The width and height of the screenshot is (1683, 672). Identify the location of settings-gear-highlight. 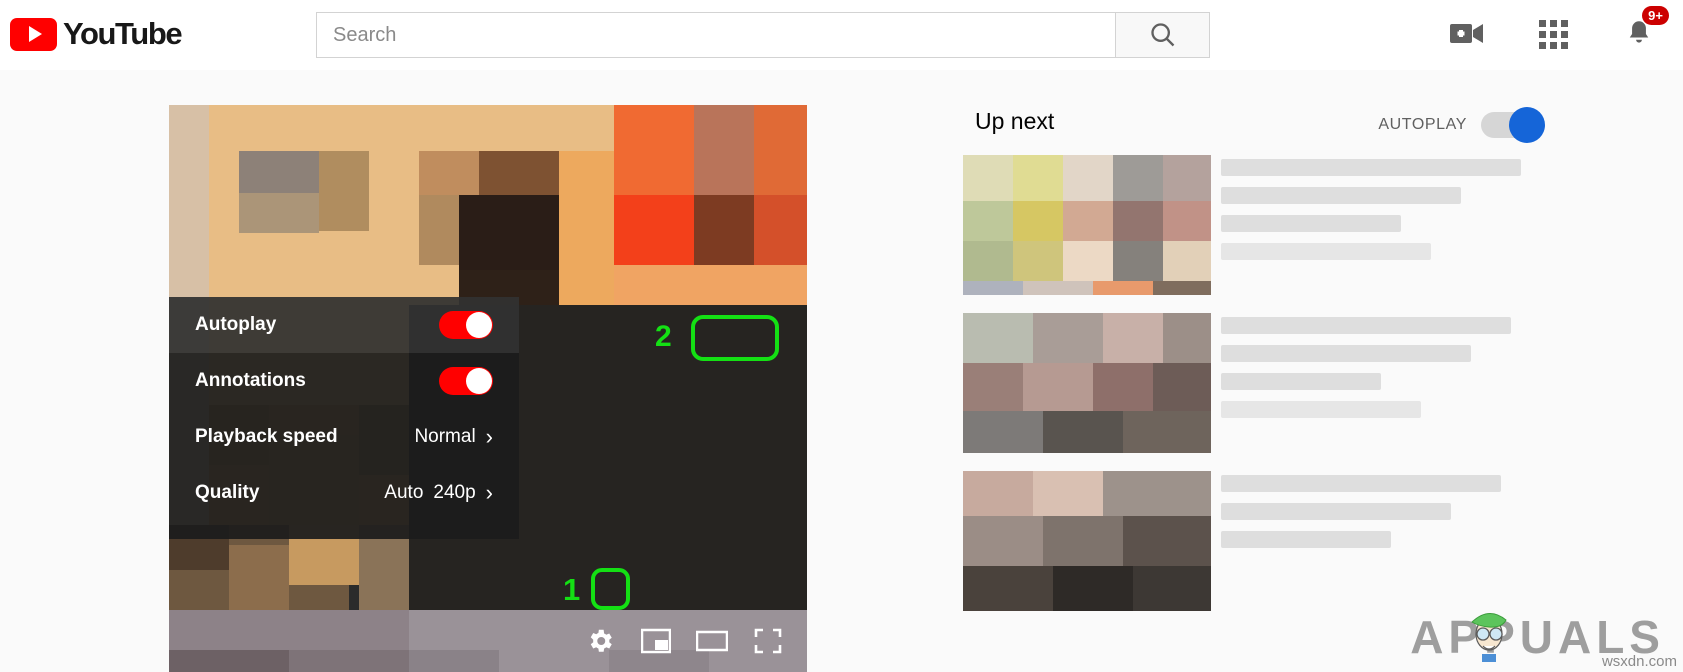
(610, 589).